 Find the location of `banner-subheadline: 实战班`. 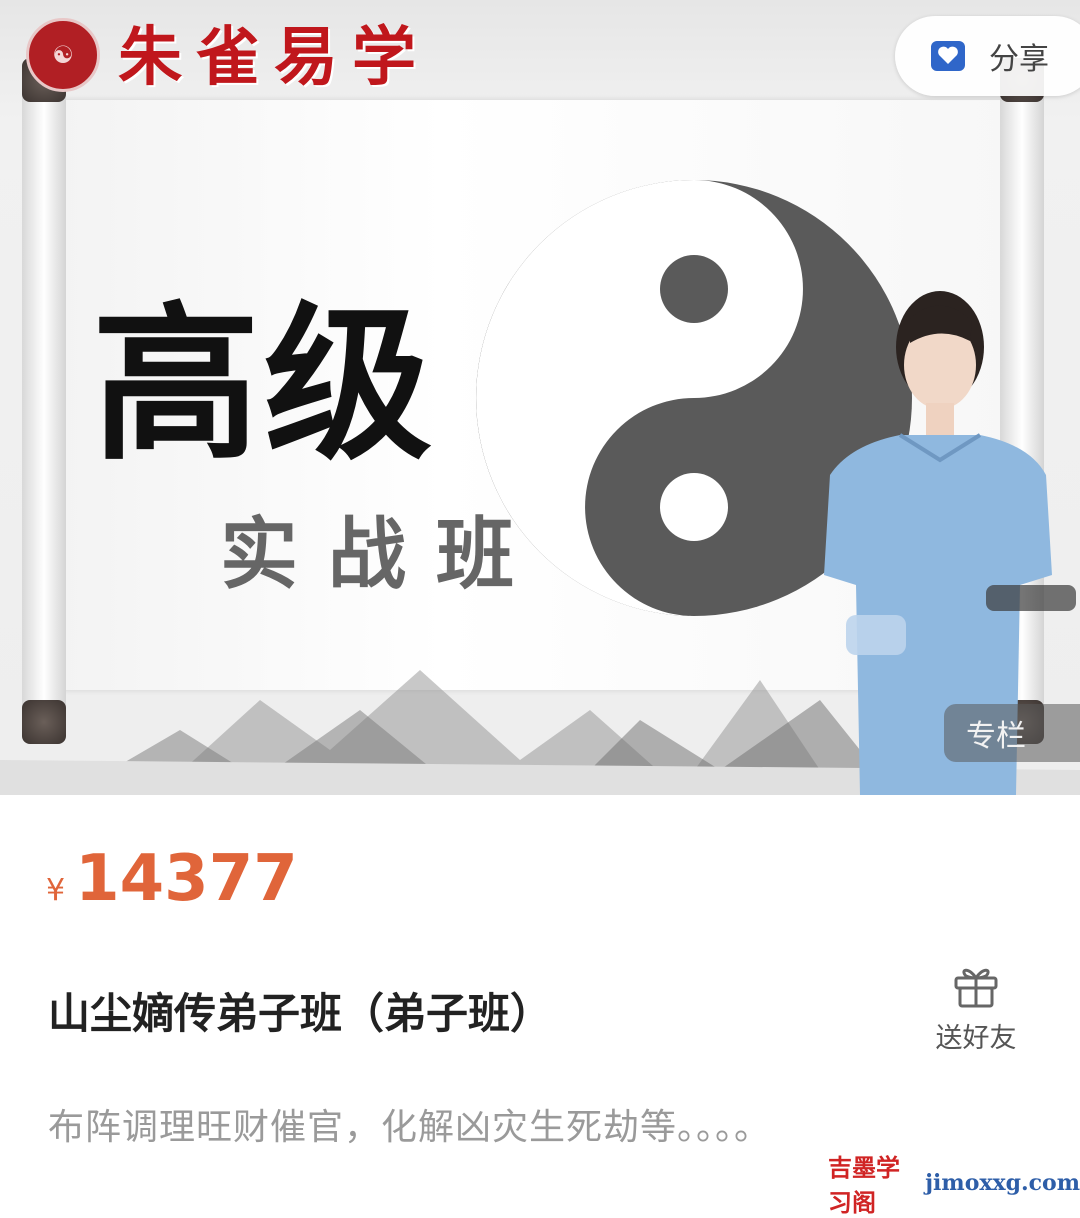

banner-subheadline: 实战班 is located at coordinates (382, 554).